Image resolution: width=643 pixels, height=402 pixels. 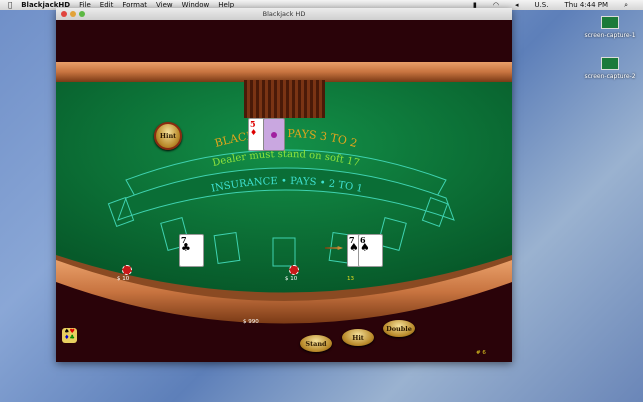 I want to click on dealer-hidden-card, so click(x=274, y=134).